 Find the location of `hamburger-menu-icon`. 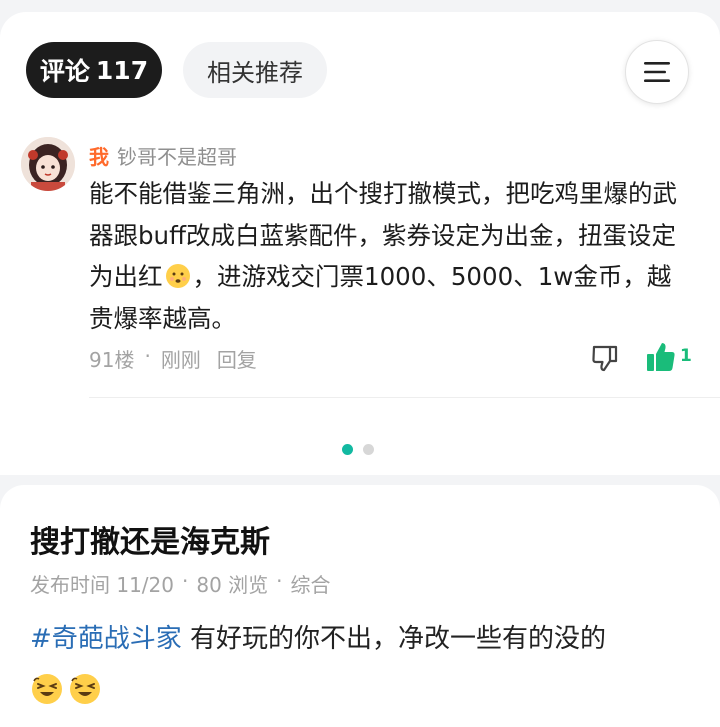

hamburger-menu-icon is located at coordinates (657, 72).